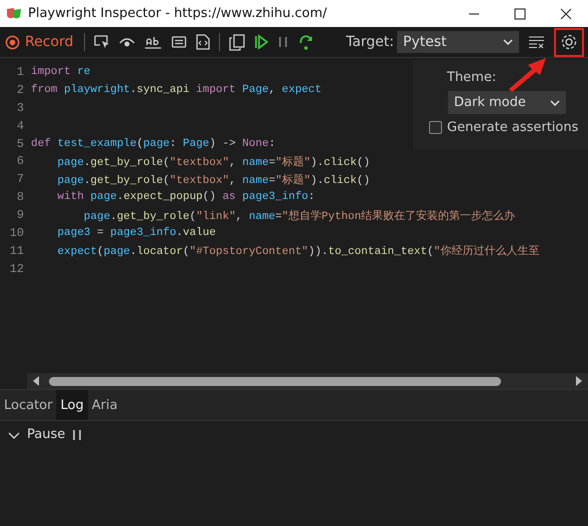 Image resolution: width=588 pixels, height=526 pixels. I want to click on record-icon, so click(12, 42).